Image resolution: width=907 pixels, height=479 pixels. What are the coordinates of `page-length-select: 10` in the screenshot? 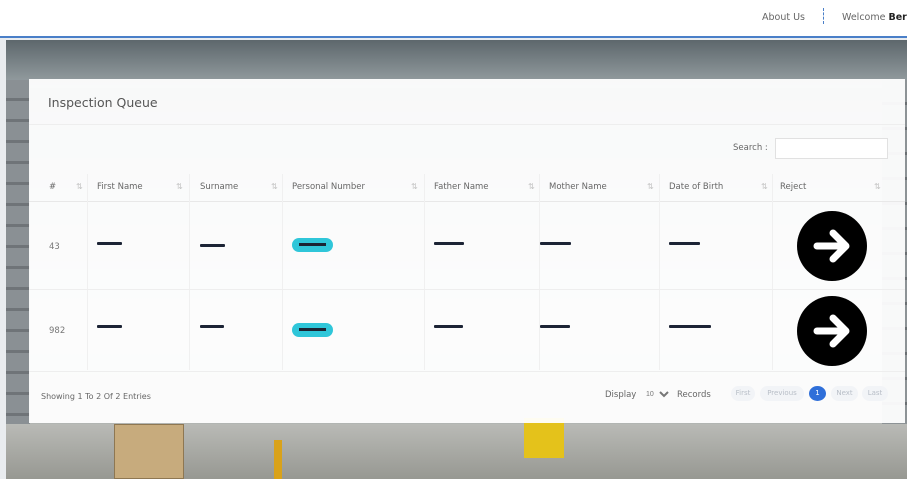 It's located at (657, 394).